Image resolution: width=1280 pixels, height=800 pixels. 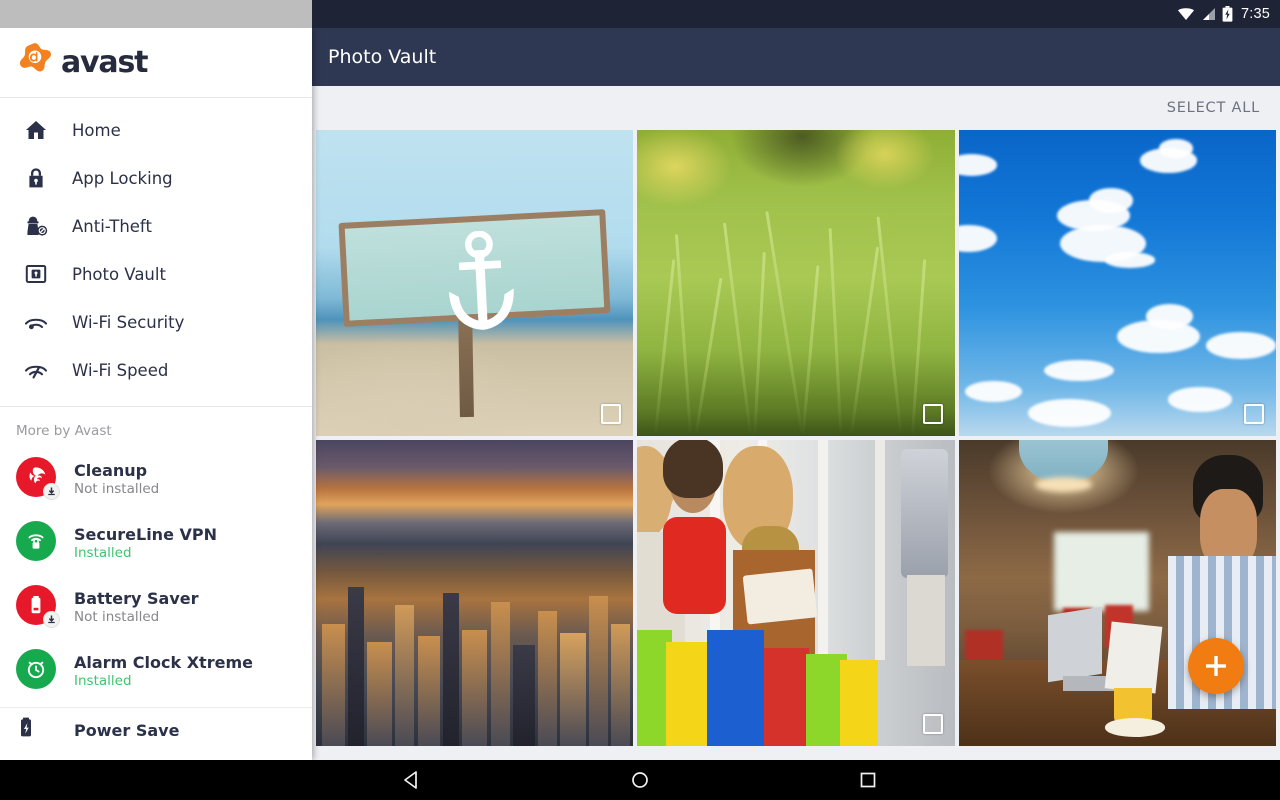 I want to click on sidebar-item-wifi-security: Wi-Fi Security, so click(x=156, y=322).